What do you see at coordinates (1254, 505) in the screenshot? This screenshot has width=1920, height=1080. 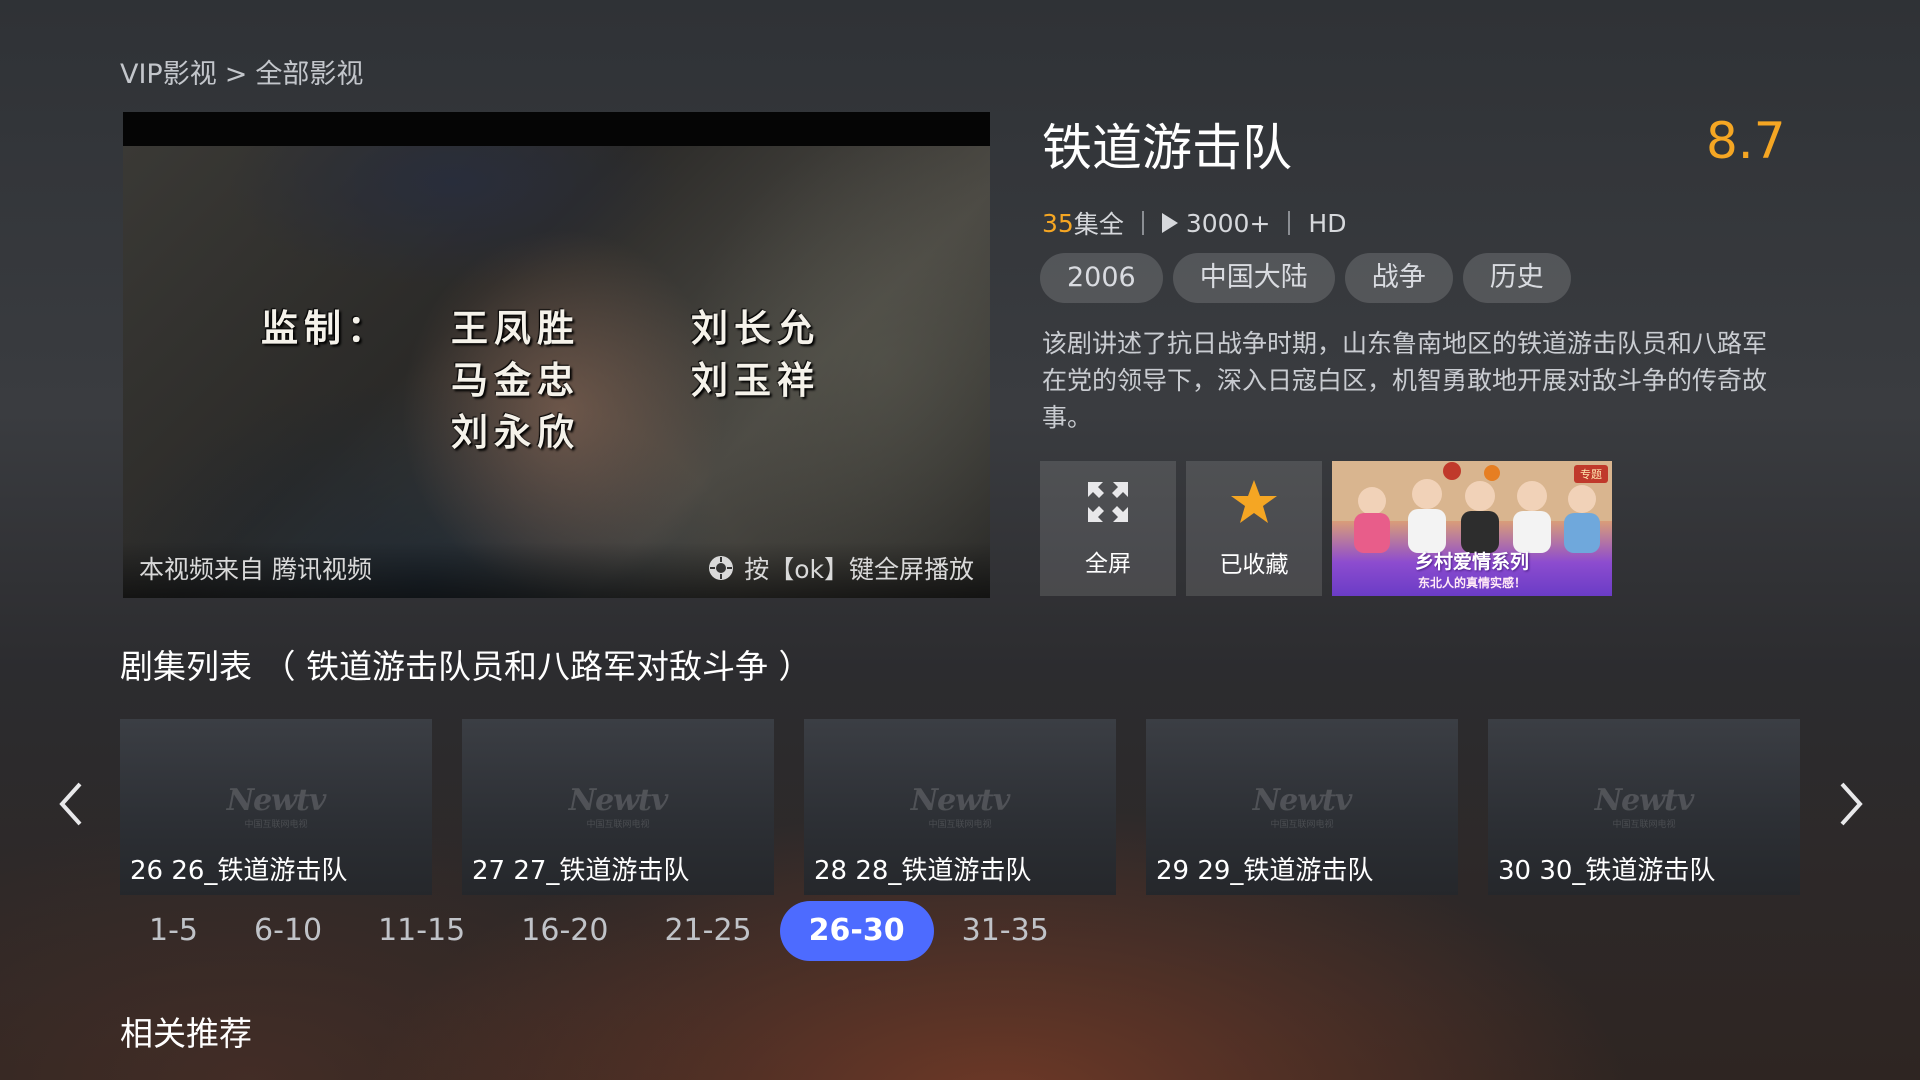 I see `star-icon` at bounding box center [1254, 505].